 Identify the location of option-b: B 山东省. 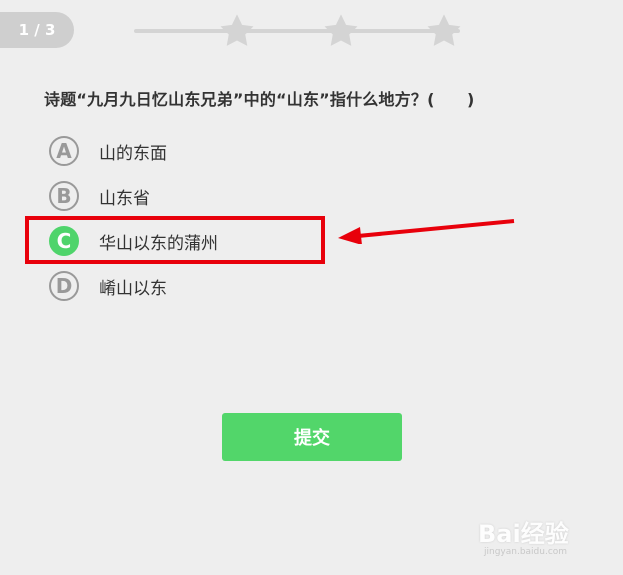
(99, 196).